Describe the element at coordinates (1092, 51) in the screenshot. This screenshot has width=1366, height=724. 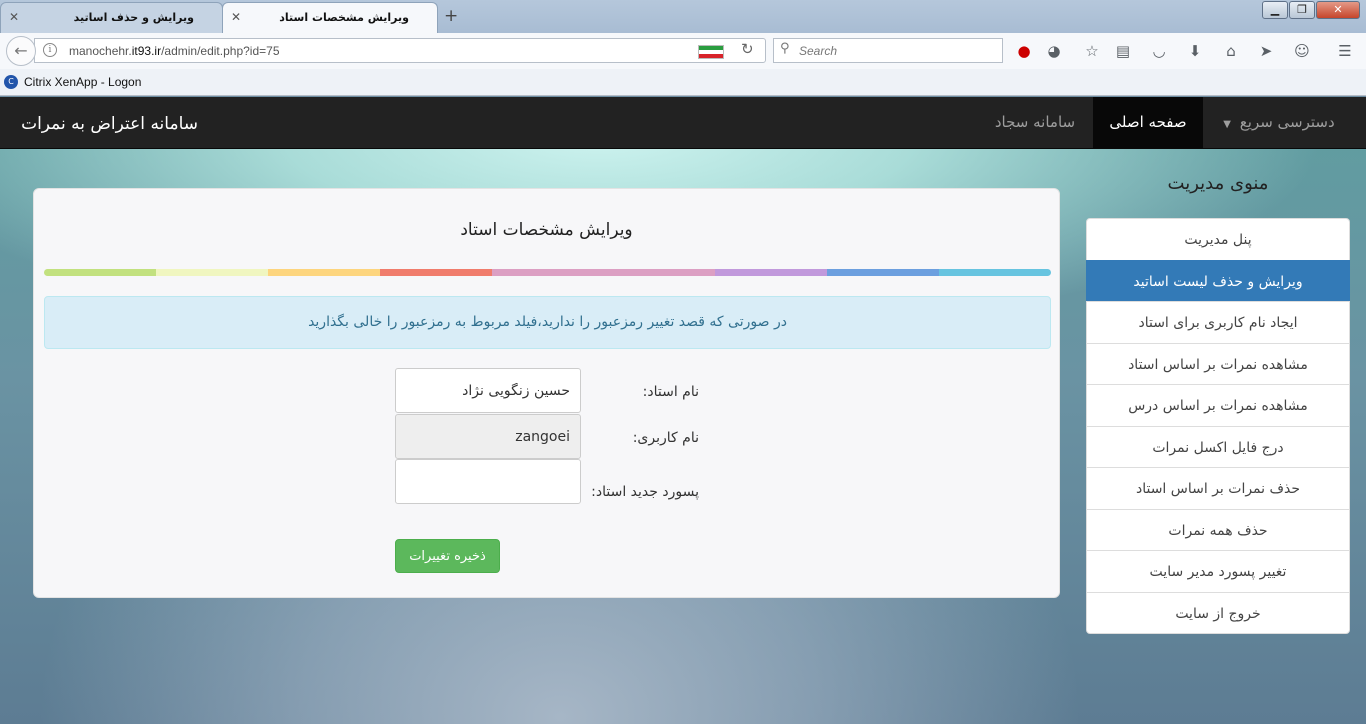
I see `star-icon: ☆` at that location.